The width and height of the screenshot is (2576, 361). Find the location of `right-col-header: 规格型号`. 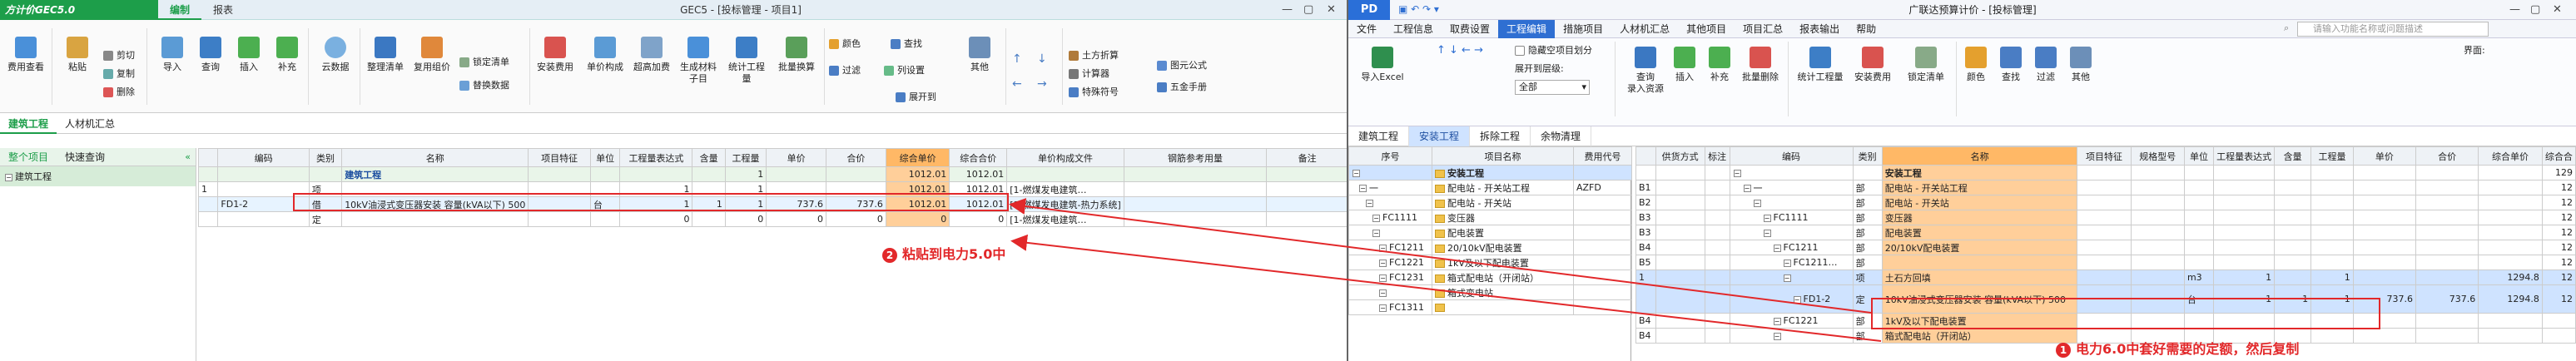

right-col-header: 规格型号 is located at coordinates (2157, 156).